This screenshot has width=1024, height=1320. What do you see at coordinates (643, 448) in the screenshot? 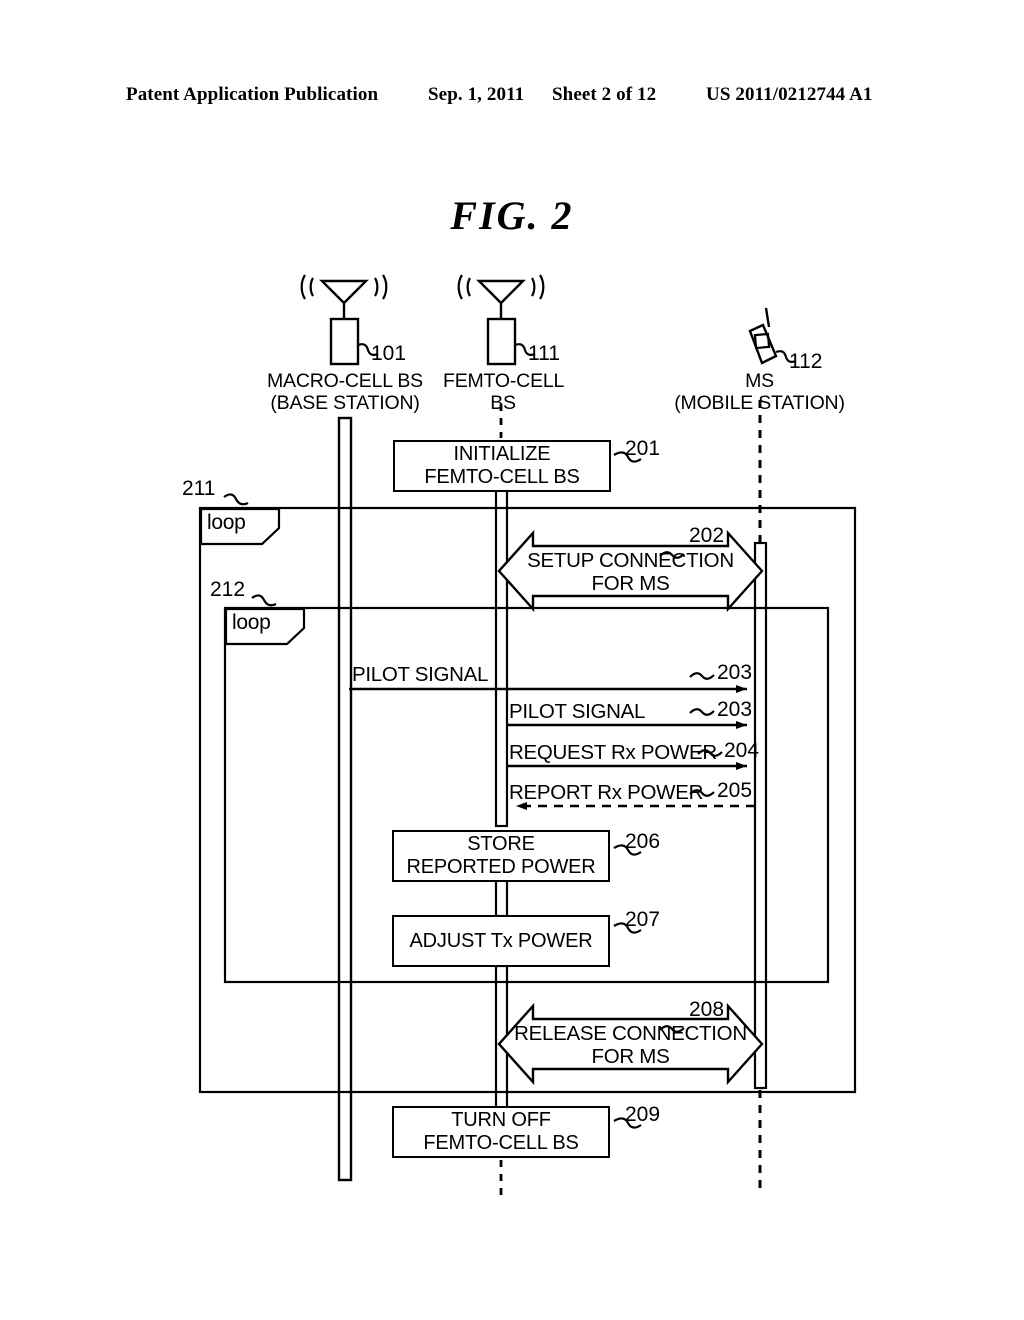
I see `ref-num-201: 201` at bounding box center [643, 448].